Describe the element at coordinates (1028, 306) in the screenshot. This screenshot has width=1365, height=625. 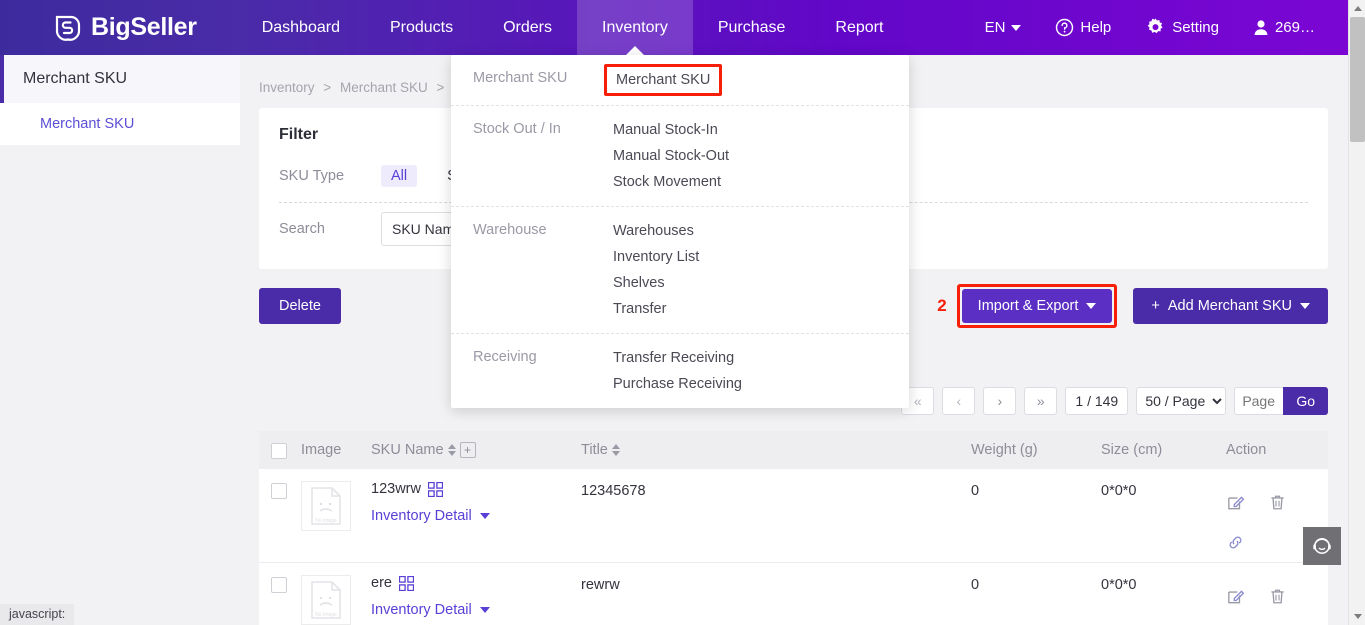
I see `import-export-label: Import & Export` at that location.